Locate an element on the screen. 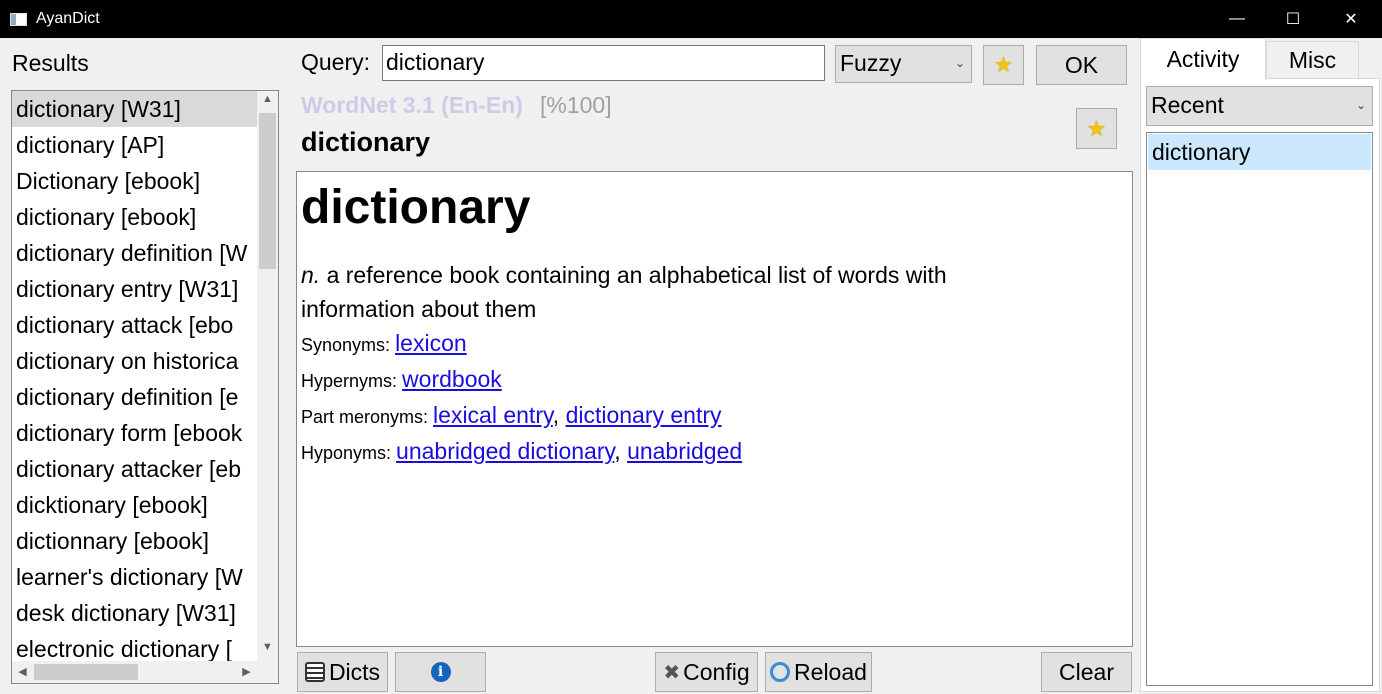  result-item: learner's dictionary [W is located at coordinates (134, 577).